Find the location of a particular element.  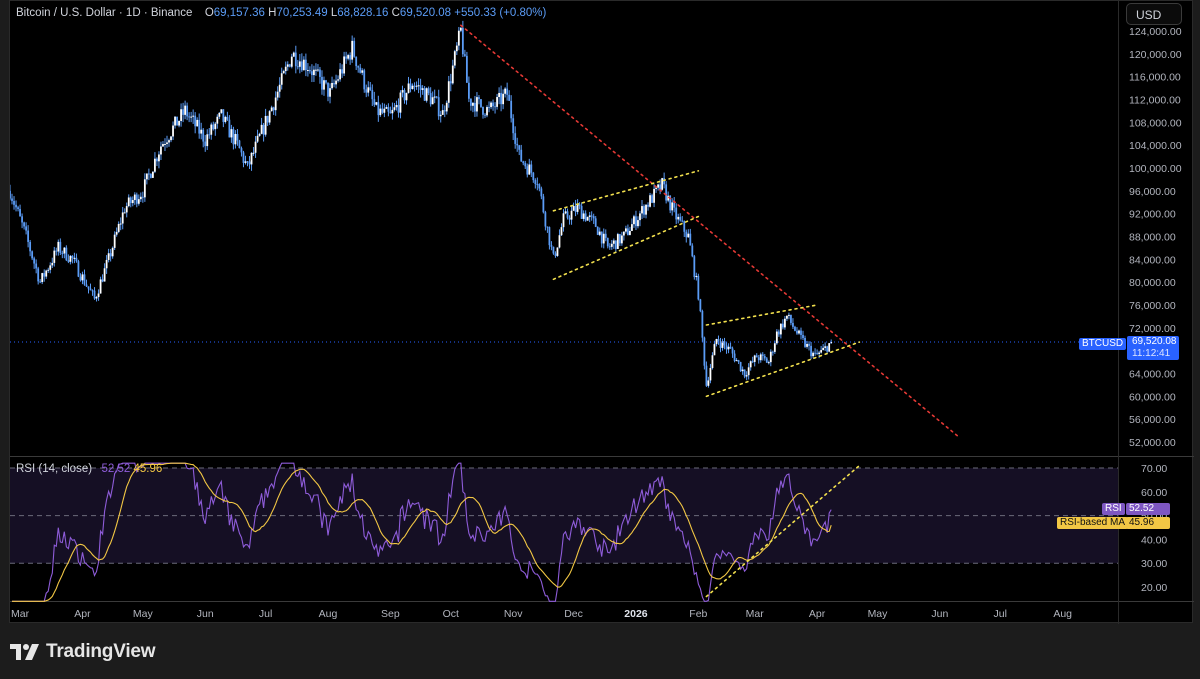

currency-button: USD is located at coordinates (1154, 14).